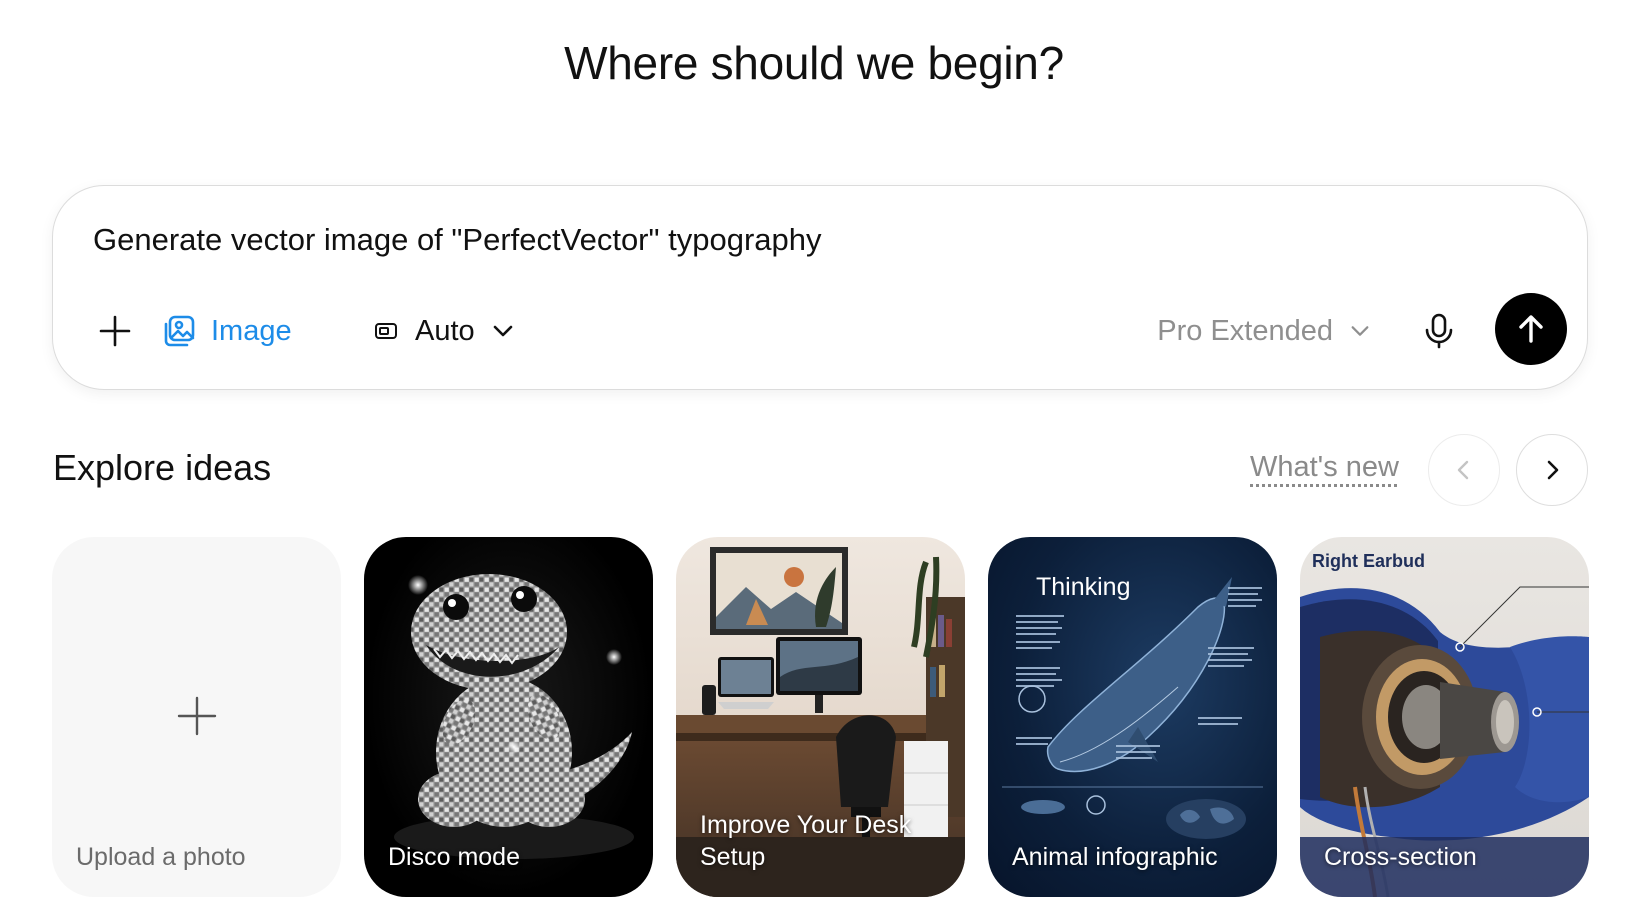 This screenshot has width=1628, height=916. I want to click on chevron-right-icon, so click(1553, 470).